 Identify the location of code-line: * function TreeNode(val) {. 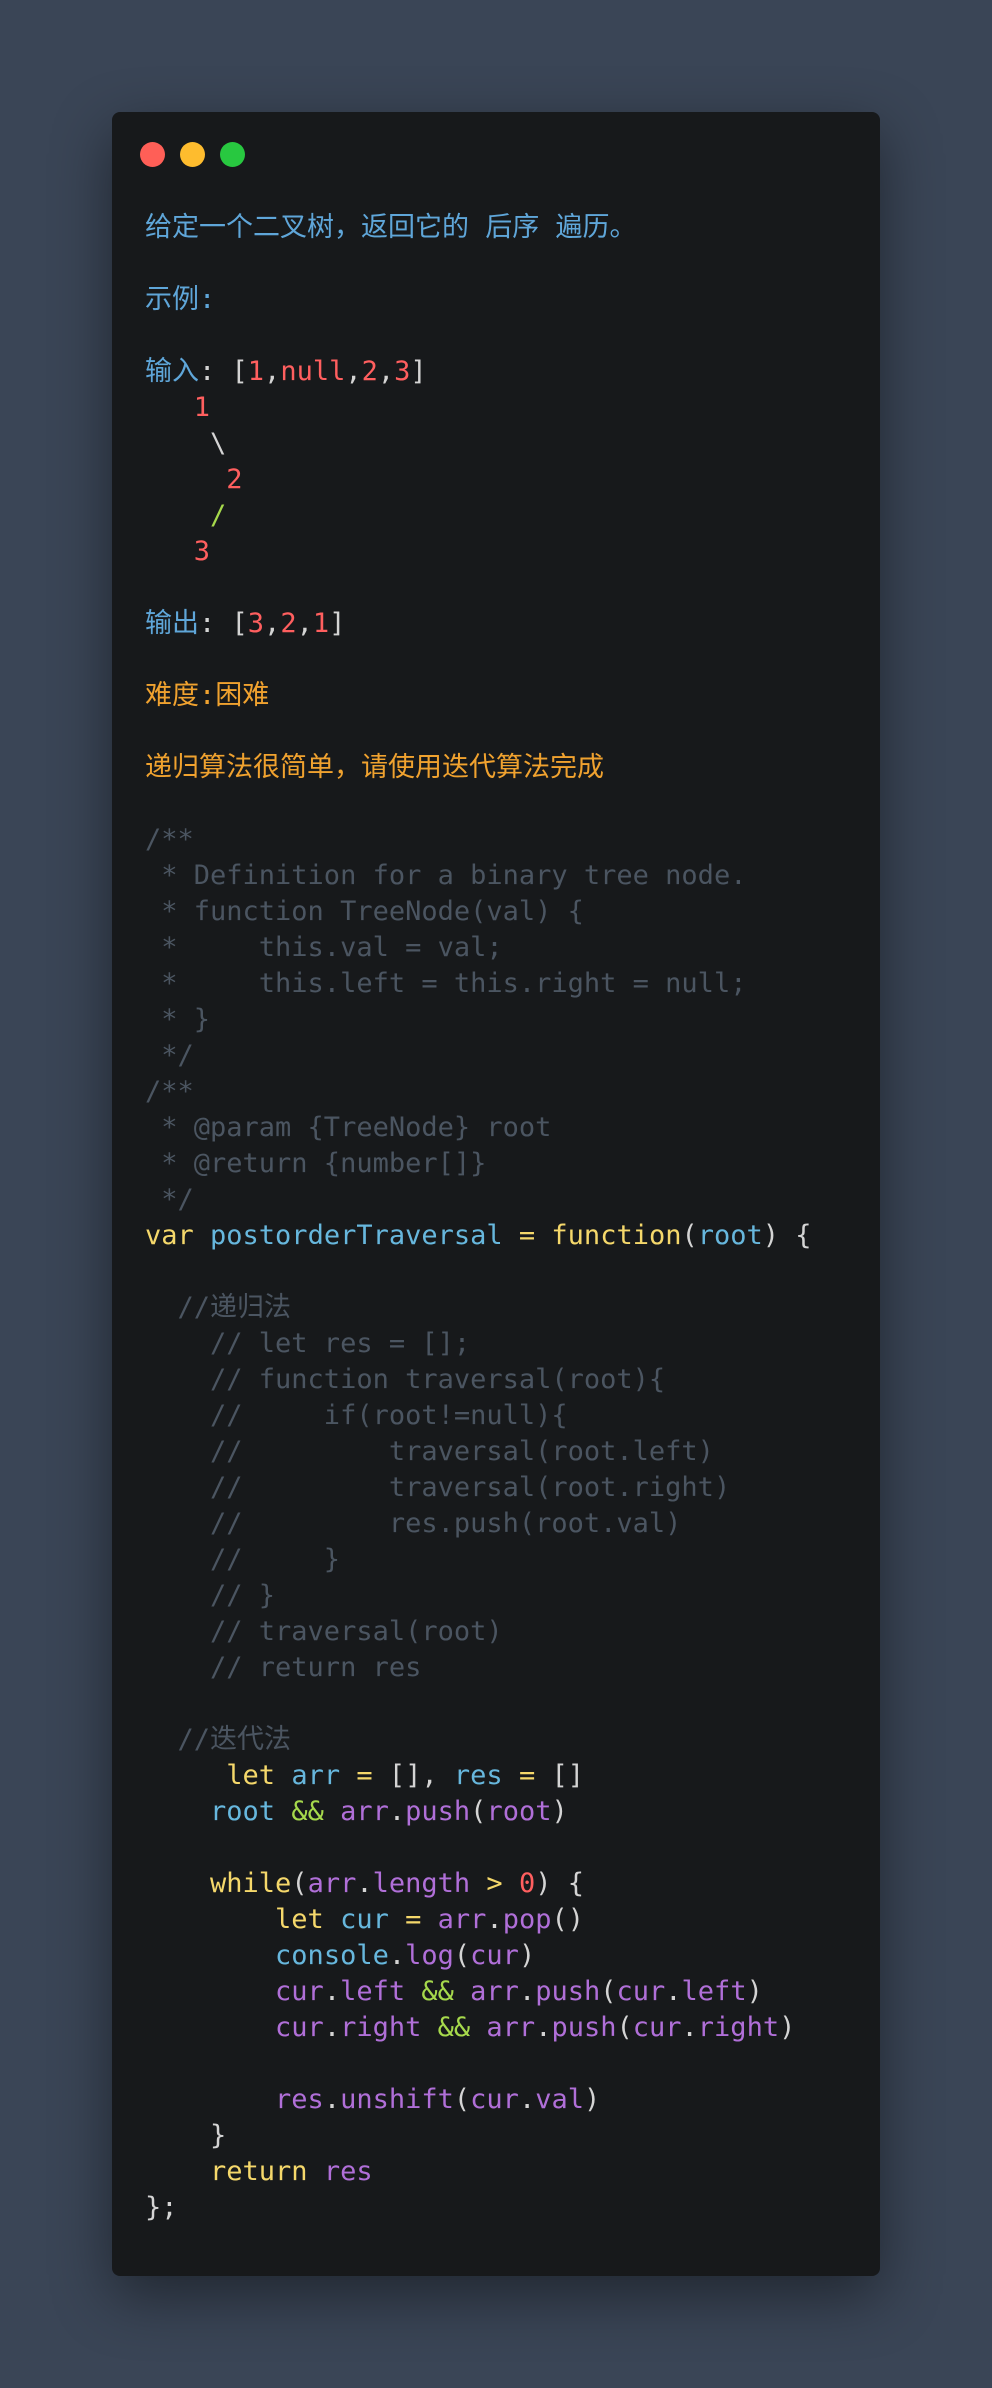
(478, 912).